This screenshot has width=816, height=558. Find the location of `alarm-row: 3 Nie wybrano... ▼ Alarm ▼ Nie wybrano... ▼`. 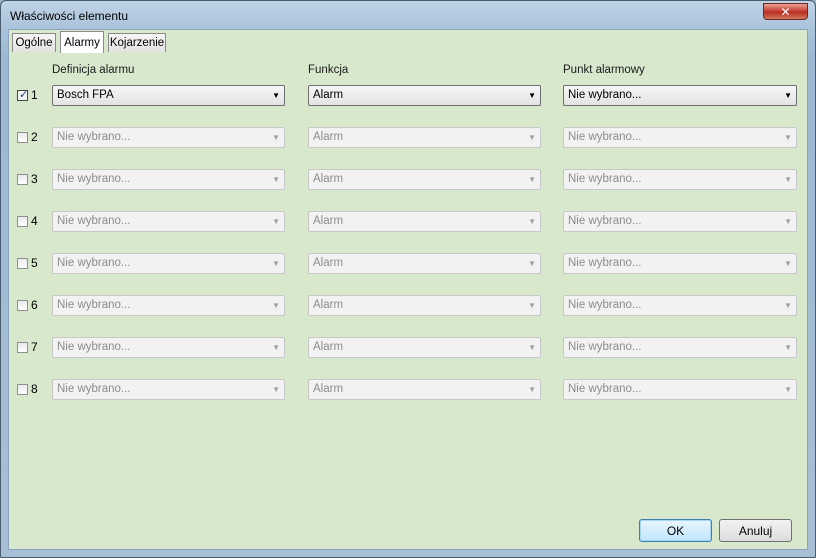

alarm-row: 3 Nie wybrano... ▼ Alarm ▼ Nie wybrano... ▼ is located at coordinates (408, 180).